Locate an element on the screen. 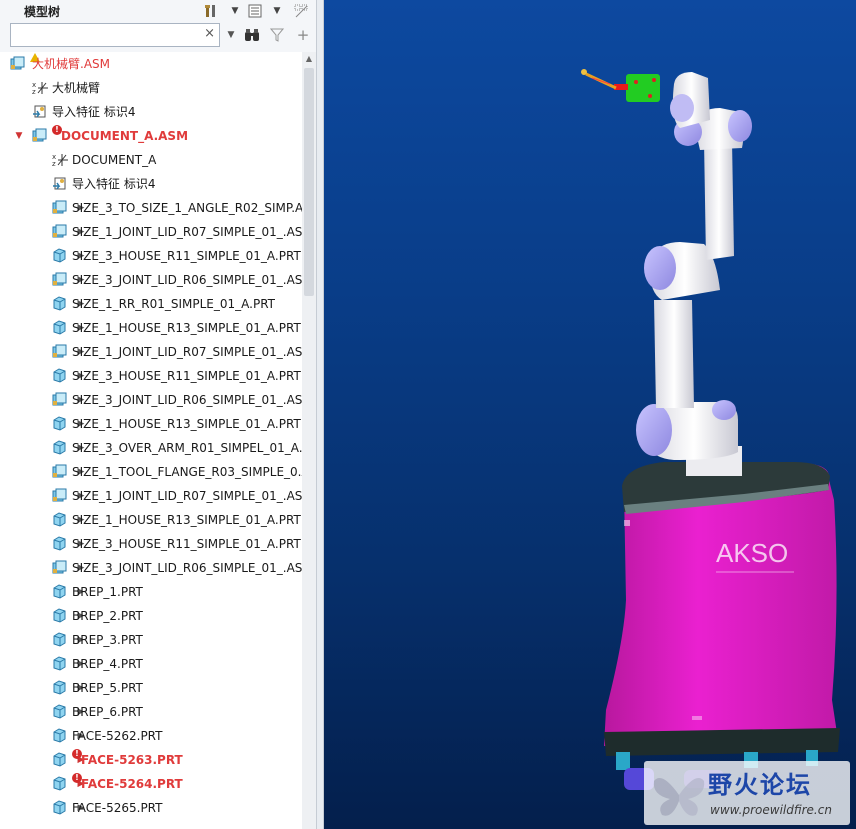  settings-tools-icon is located at coordinates (211, 11).